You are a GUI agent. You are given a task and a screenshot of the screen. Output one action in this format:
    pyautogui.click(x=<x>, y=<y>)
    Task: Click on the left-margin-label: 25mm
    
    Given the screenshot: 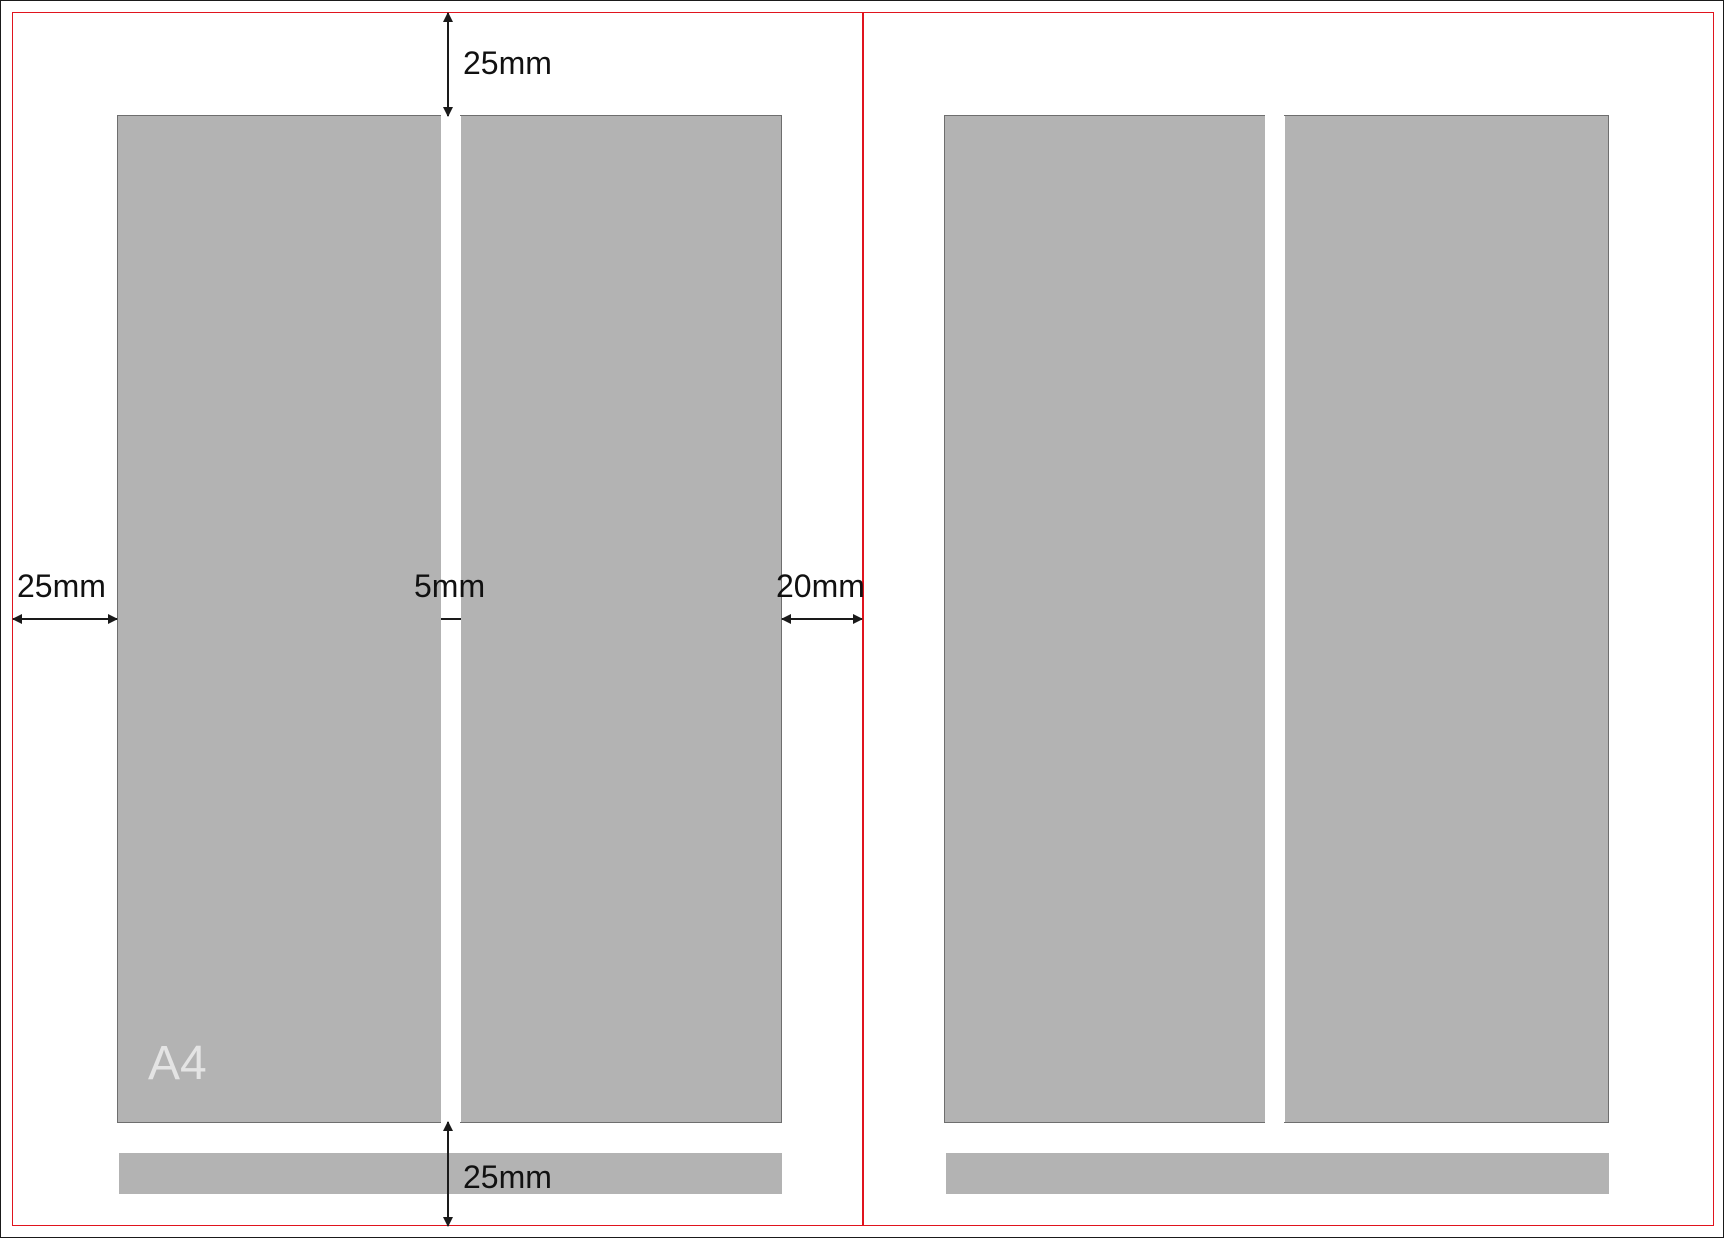 What is the action you would take?
    pyautogui.click(x=61, y=586)
    